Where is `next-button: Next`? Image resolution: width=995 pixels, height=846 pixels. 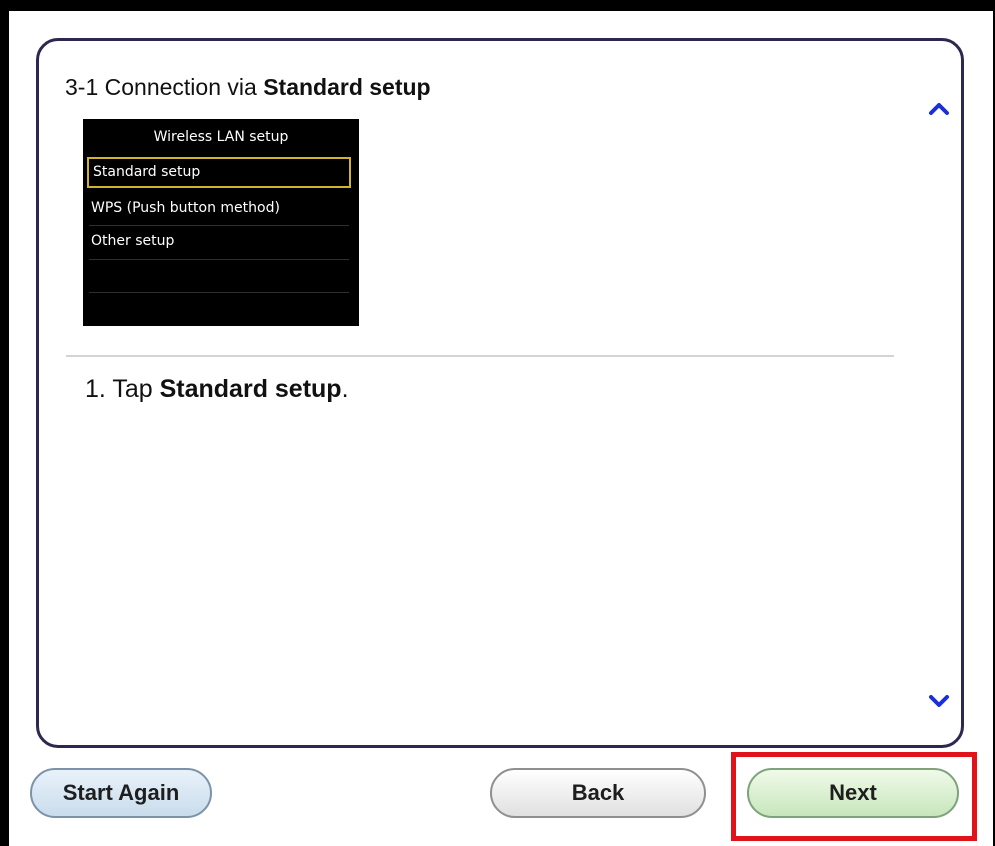
next-button: Next is located at coordinates (853, 793).